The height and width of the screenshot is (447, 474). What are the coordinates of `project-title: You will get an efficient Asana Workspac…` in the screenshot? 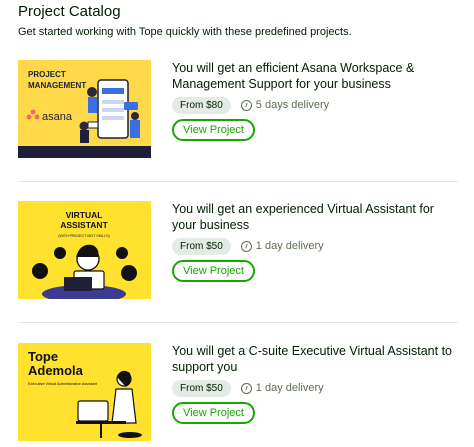 It's located at (314, 76).